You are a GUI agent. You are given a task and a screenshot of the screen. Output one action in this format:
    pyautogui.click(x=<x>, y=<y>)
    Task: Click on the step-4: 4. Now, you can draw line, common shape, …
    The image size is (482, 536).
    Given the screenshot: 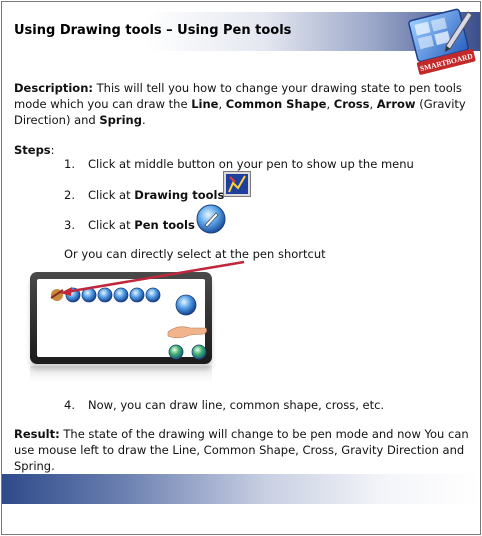 What is the action you would take?
    pyautogui.click(x=224, y=405)
    